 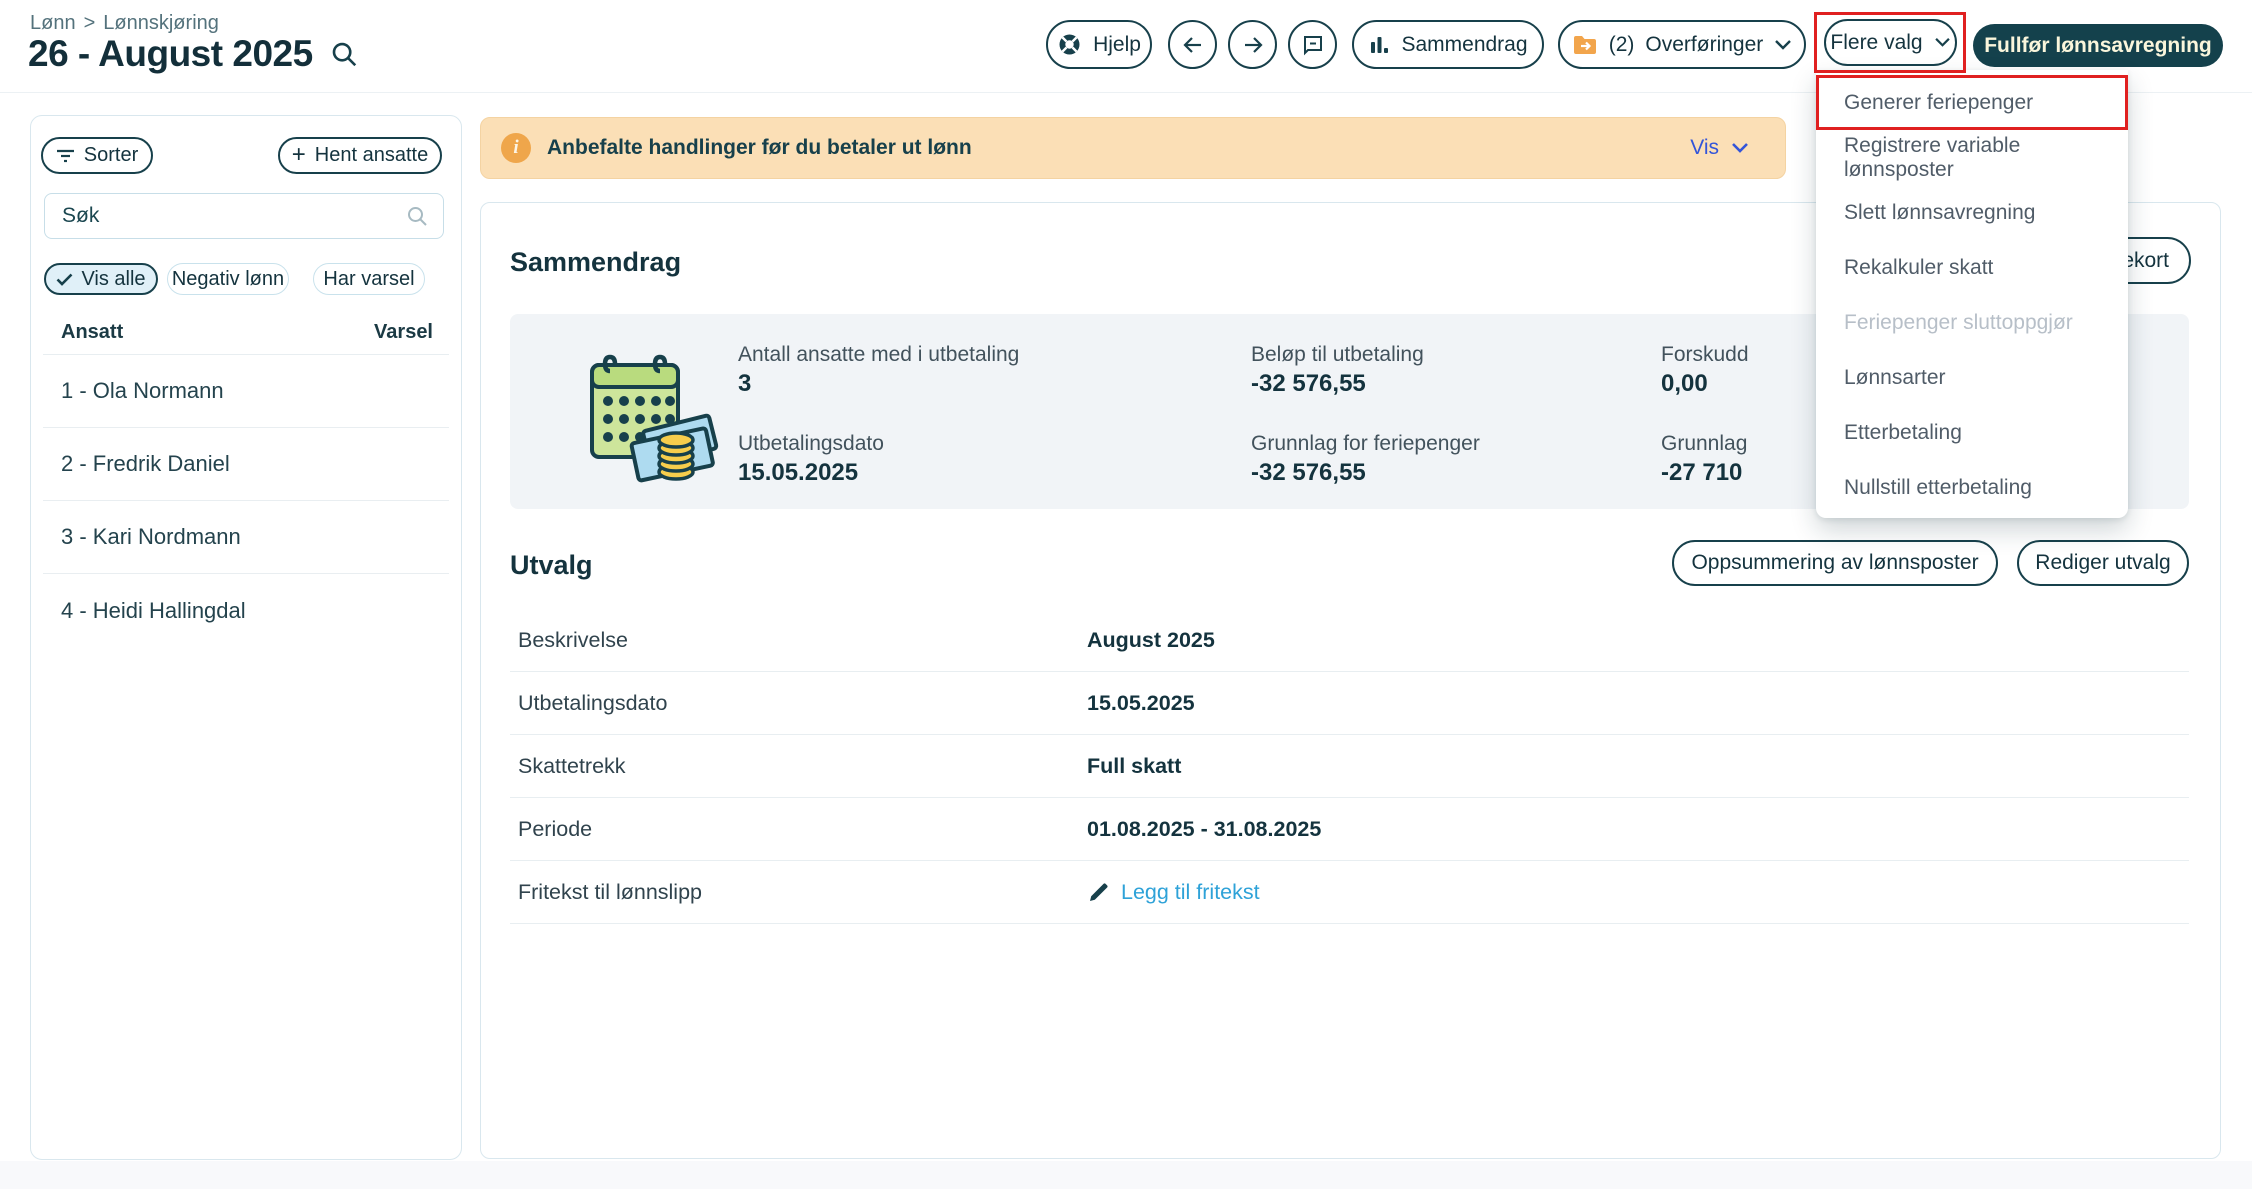 I want to click on table-row: Beskrivelse August 2025, so click(x=1349, y=640).